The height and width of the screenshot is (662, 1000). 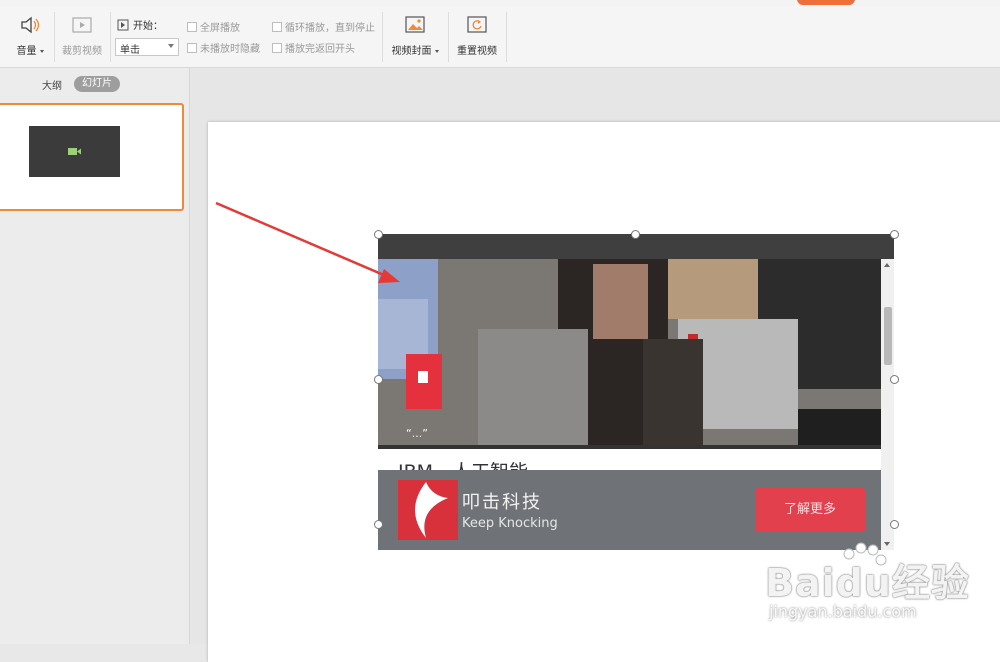 I want to click on video-cover-icon, so click(x=415, y=25).